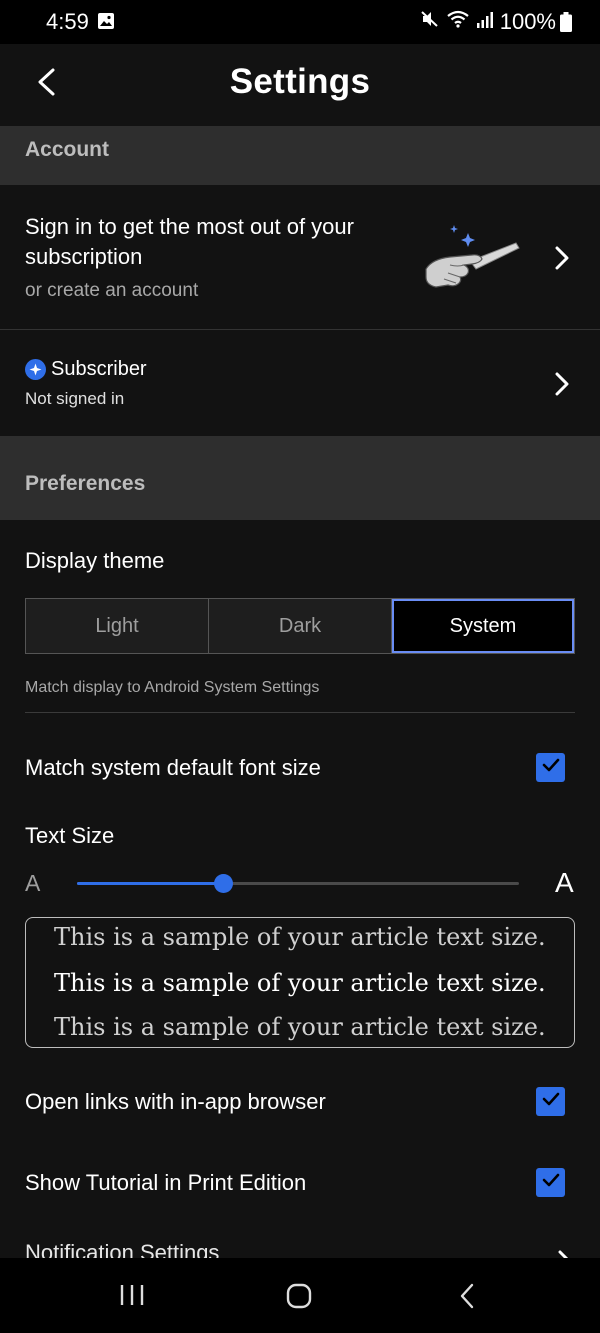 The height and width of the screenshot is (1333, 600). What do you see at coordinates (566, 24) in the screenshot?
I see `battery-icon` at bounding box center [566, 24].